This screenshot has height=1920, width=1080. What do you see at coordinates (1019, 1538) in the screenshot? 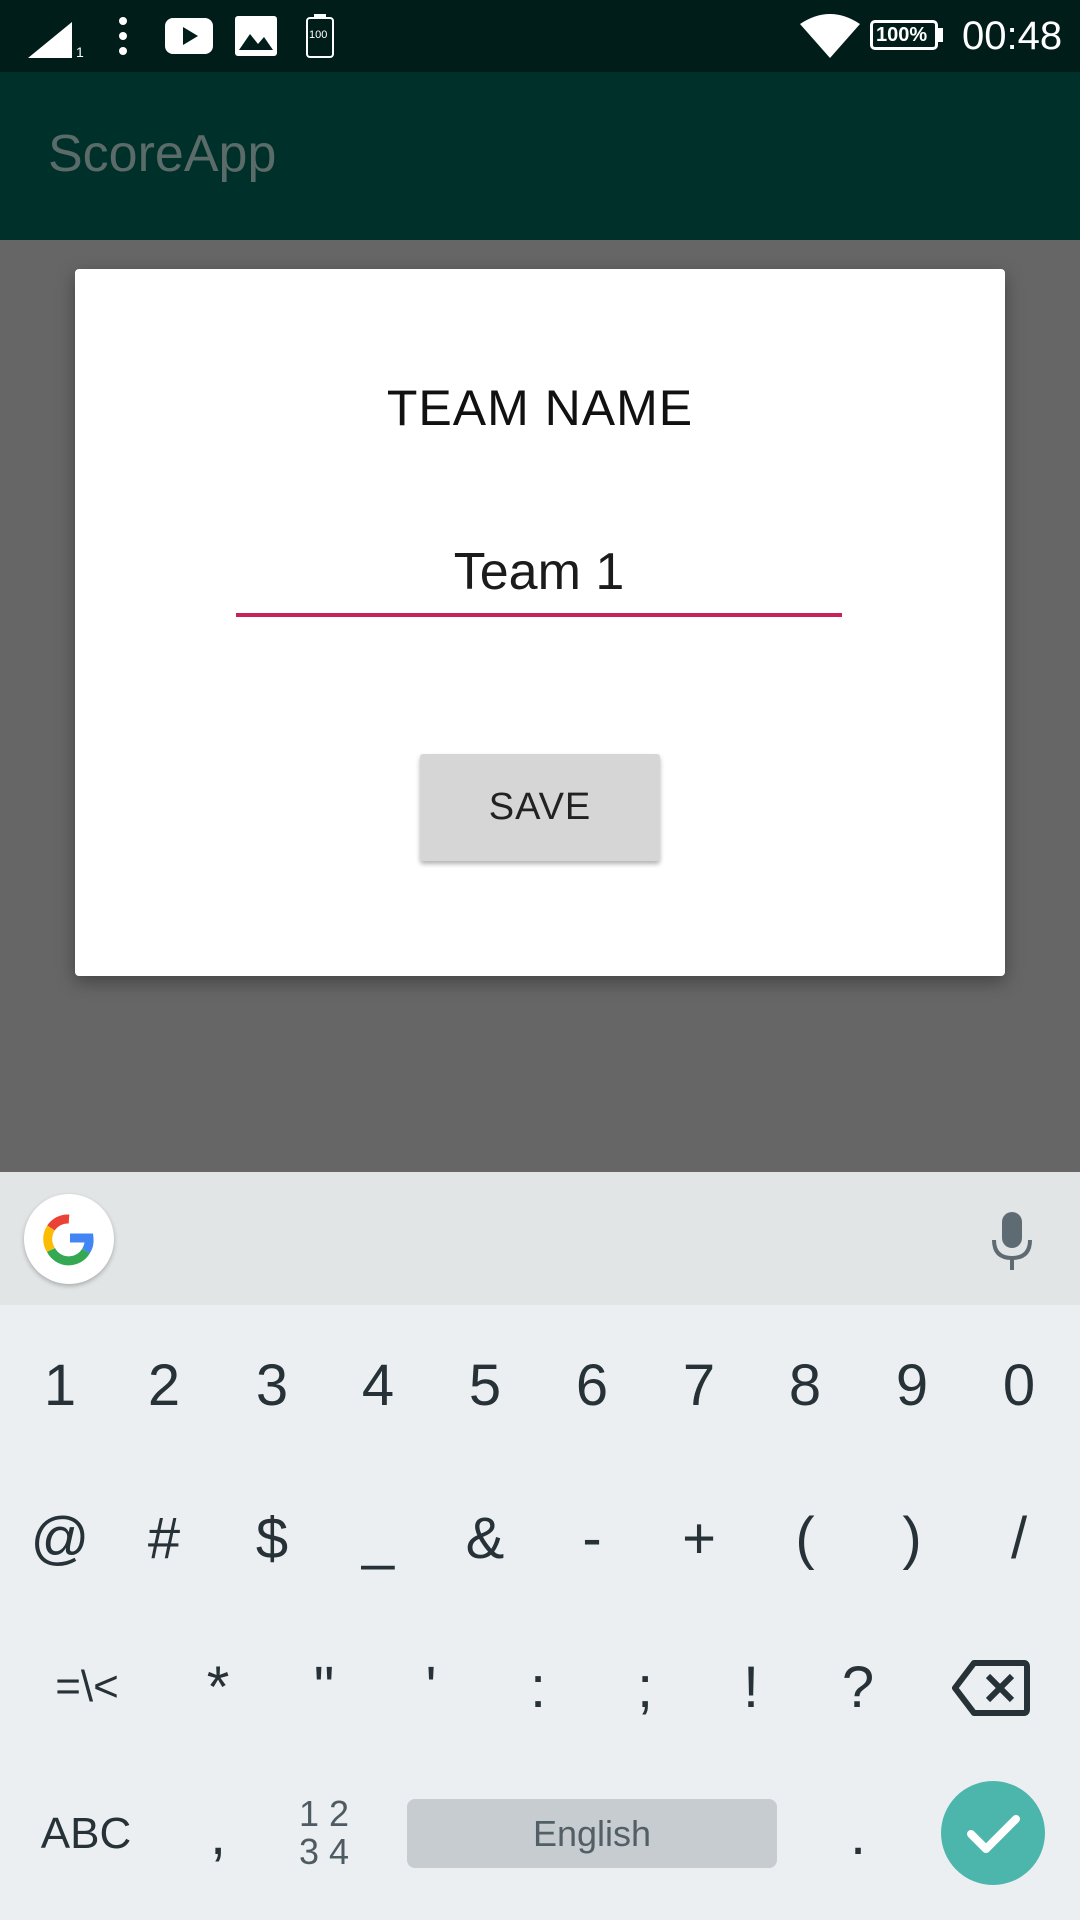
I see `key-slash: /` at bounding box center [1019, 1538].